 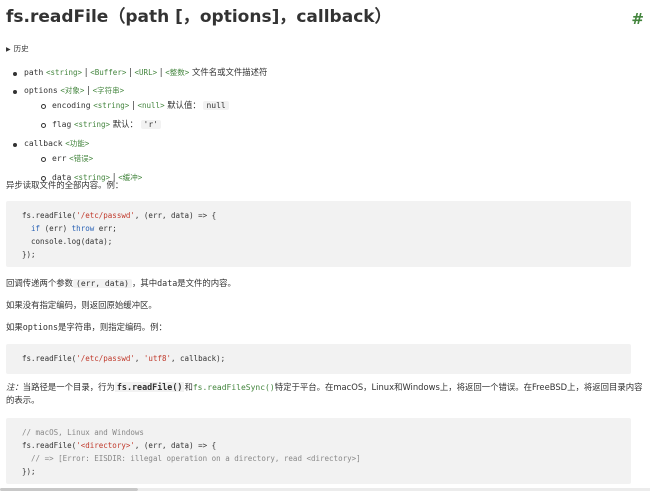 What do you see at coordinates (637, 19) in the screenshot?
I see `section-anchor-link: #` at bounding box center [637, 19].